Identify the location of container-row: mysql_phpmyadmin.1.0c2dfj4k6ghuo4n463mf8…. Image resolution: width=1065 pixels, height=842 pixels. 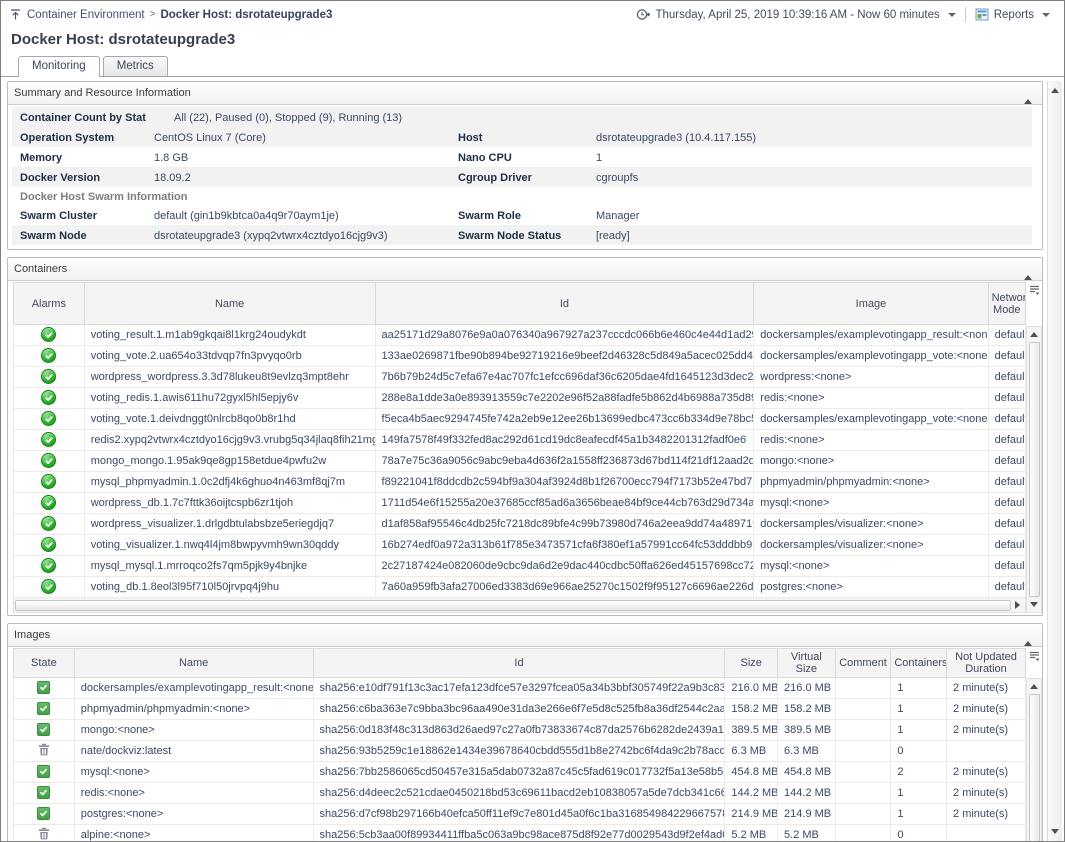
(520, 482).